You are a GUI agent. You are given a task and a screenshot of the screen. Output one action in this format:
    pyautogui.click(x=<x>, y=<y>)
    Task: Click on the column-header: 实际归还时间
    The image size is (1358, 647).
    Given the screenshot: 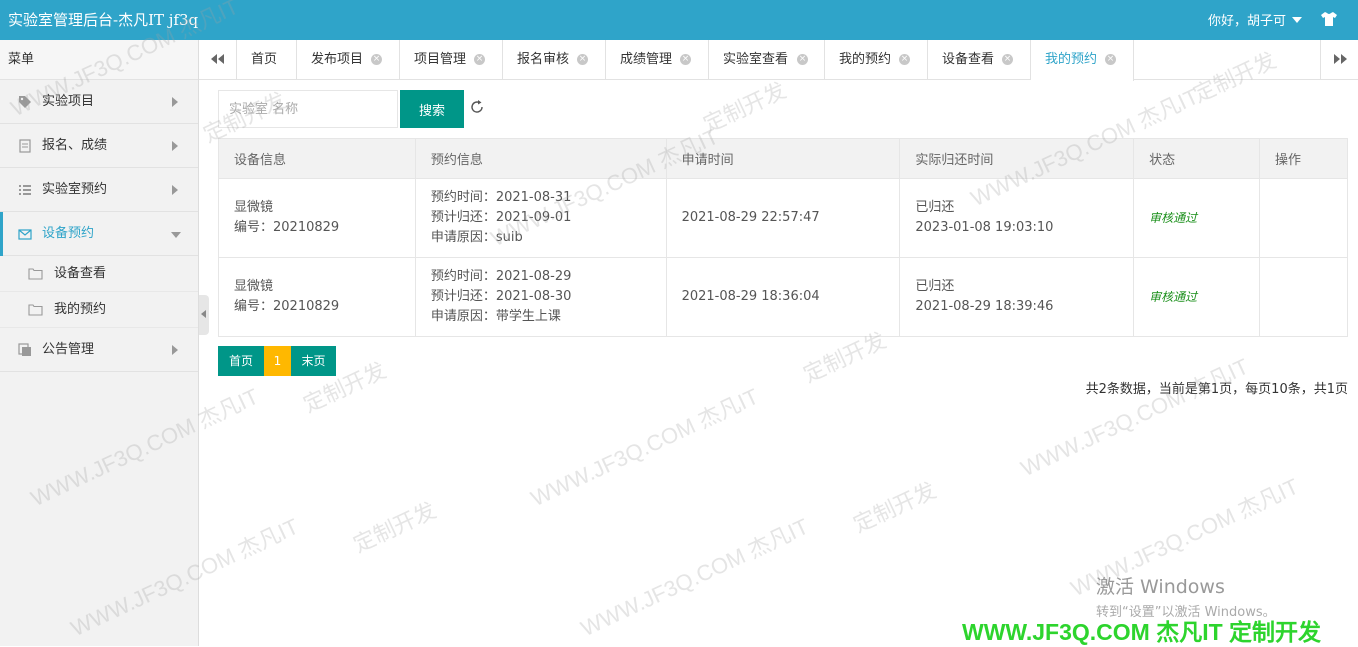 What is the action you would take?
    pyautogui.click(x=1017, y=158)
    